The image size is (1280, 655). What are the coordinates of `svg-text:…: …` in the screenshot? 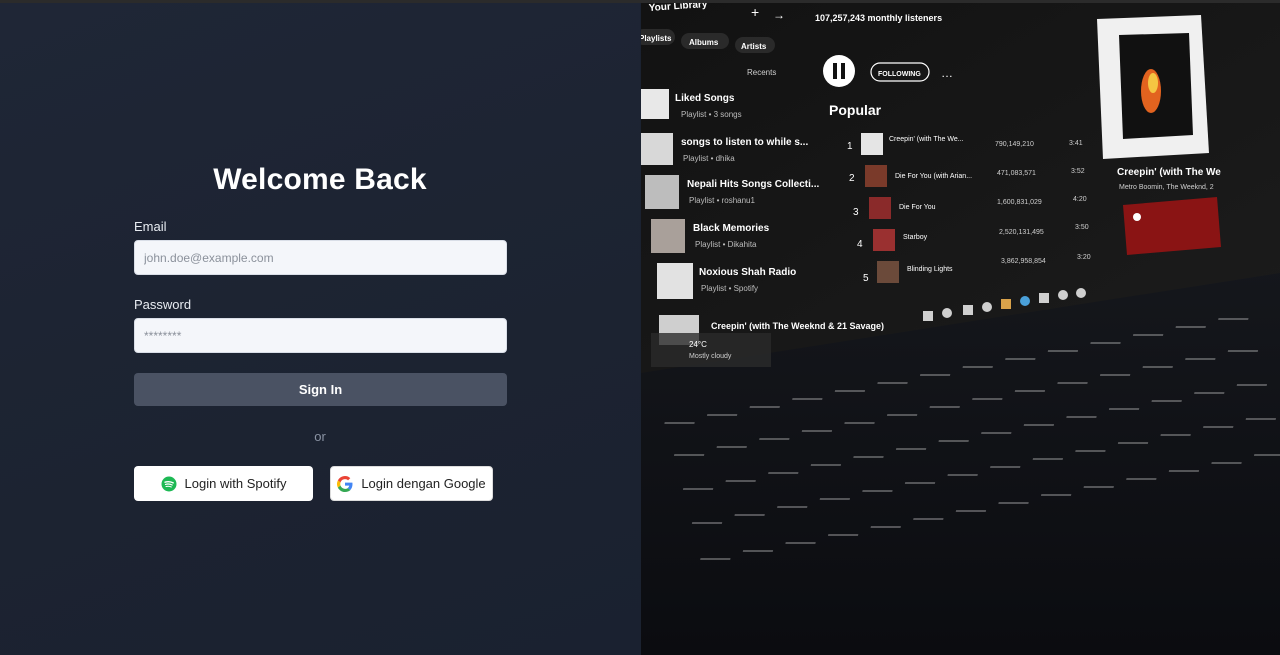 It's located at (947, 73).